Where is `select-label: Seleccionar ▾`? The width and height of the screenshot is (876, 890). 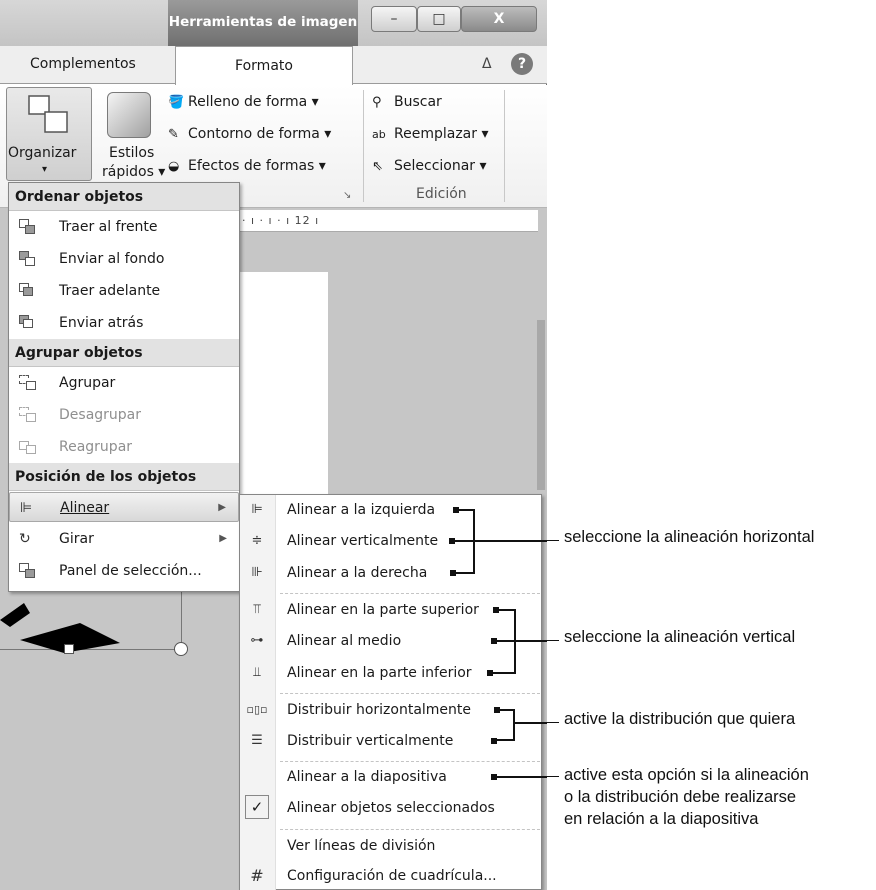 select-label: Seleccionar ▾ is located at coordinates (440, 166).